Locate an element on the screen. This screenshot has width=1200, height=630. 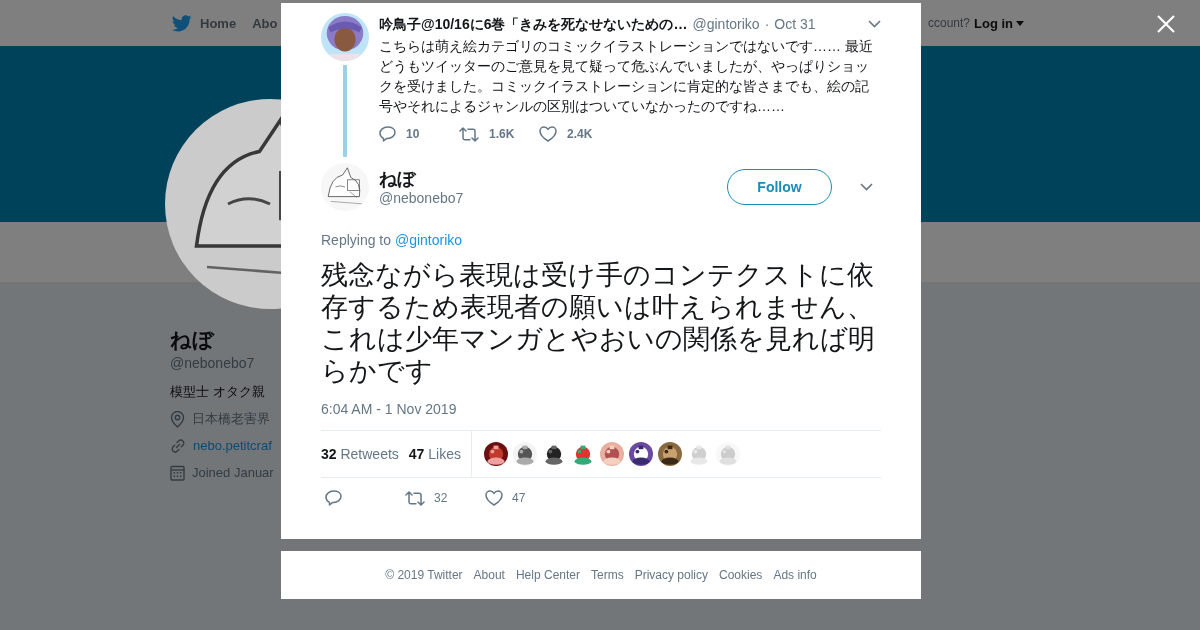
profile-name: ねぼ is located at coordinates (192, 340).